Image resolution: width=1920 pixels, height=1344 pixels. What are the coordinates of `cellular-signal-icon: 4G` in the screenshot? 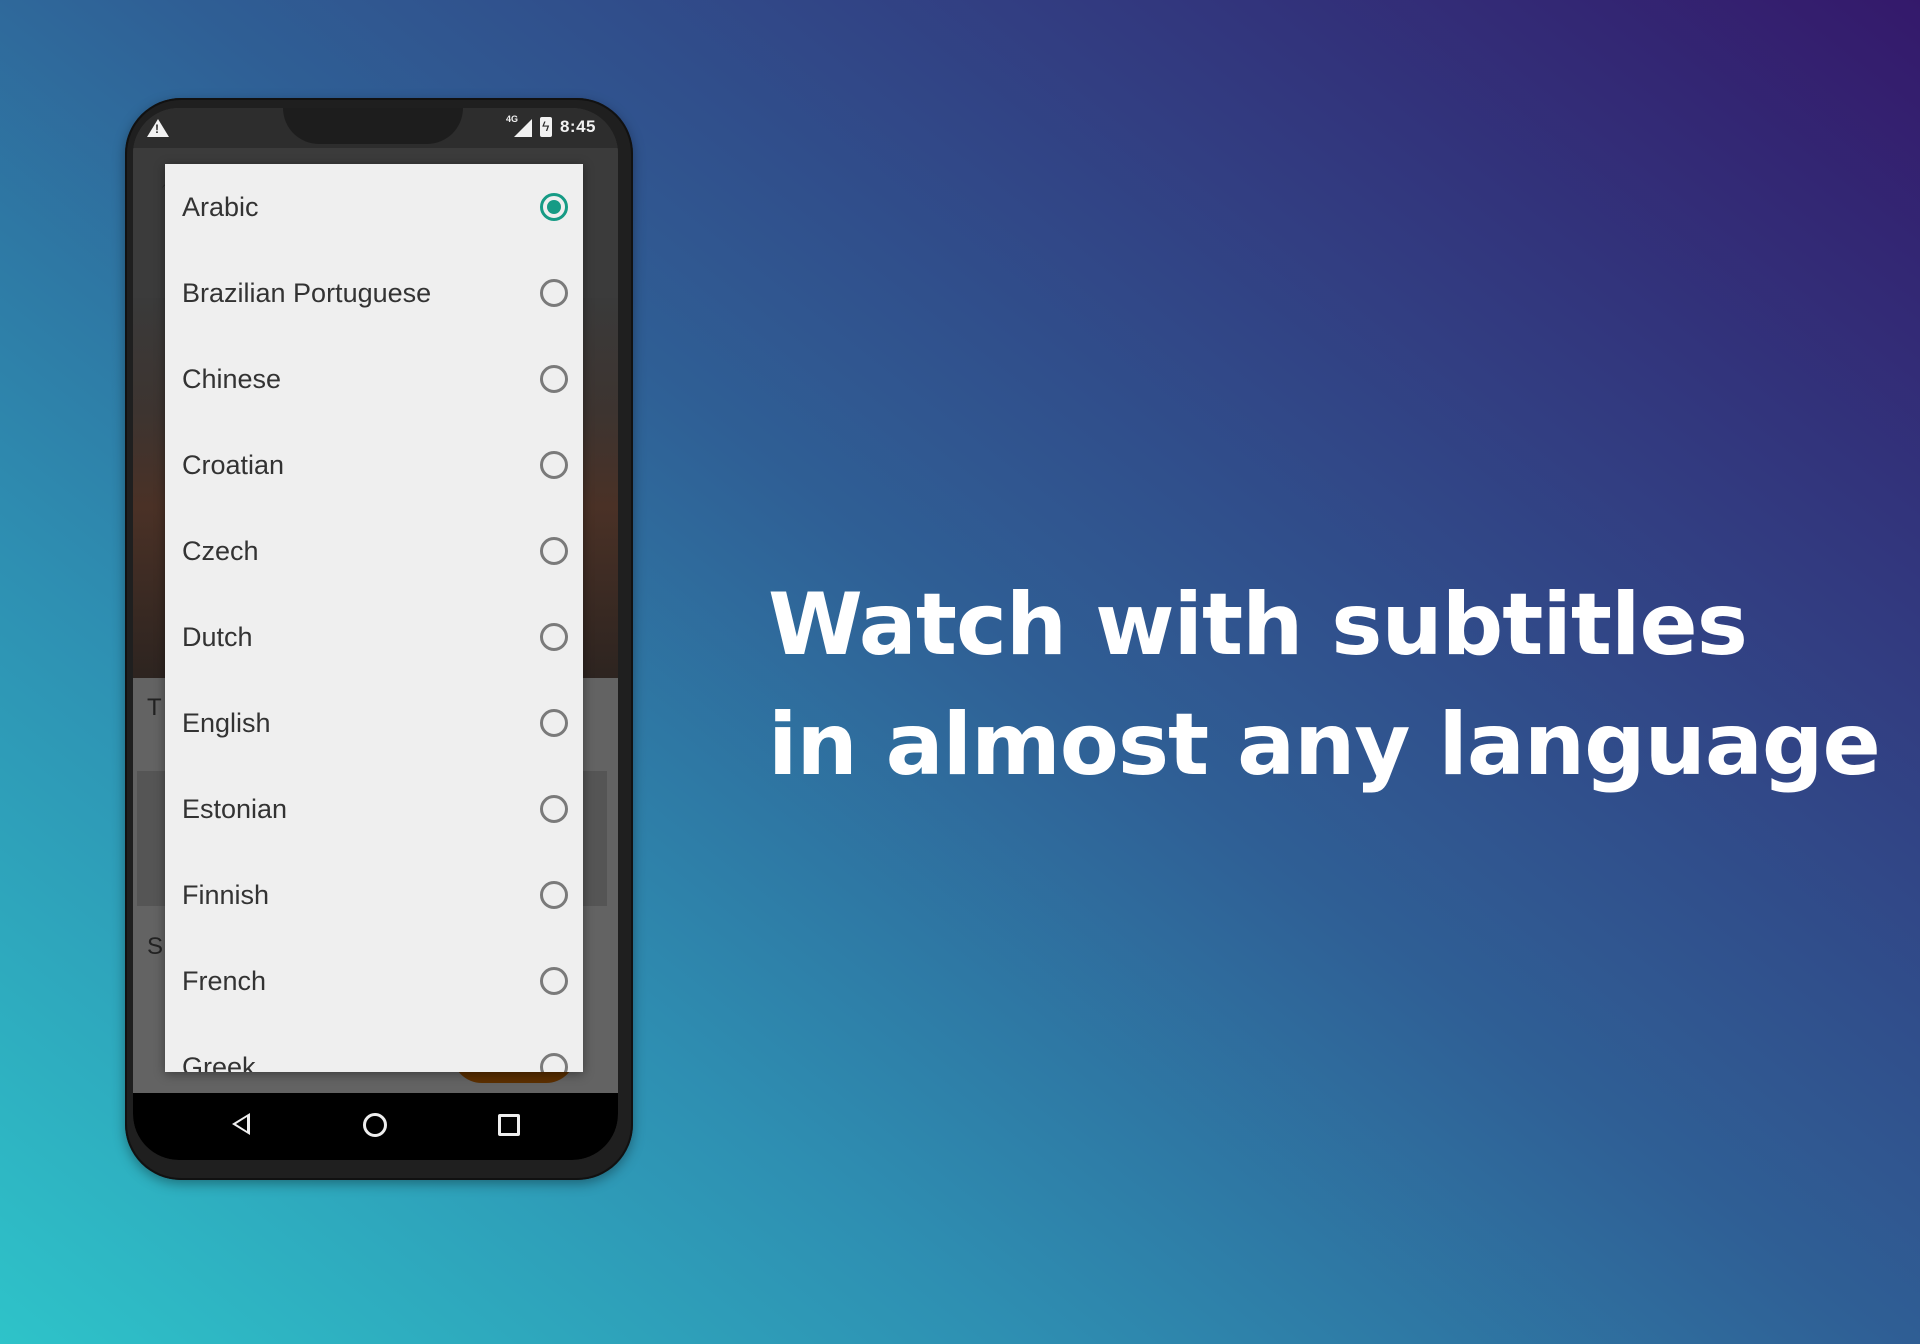 It's located at (519, 125).